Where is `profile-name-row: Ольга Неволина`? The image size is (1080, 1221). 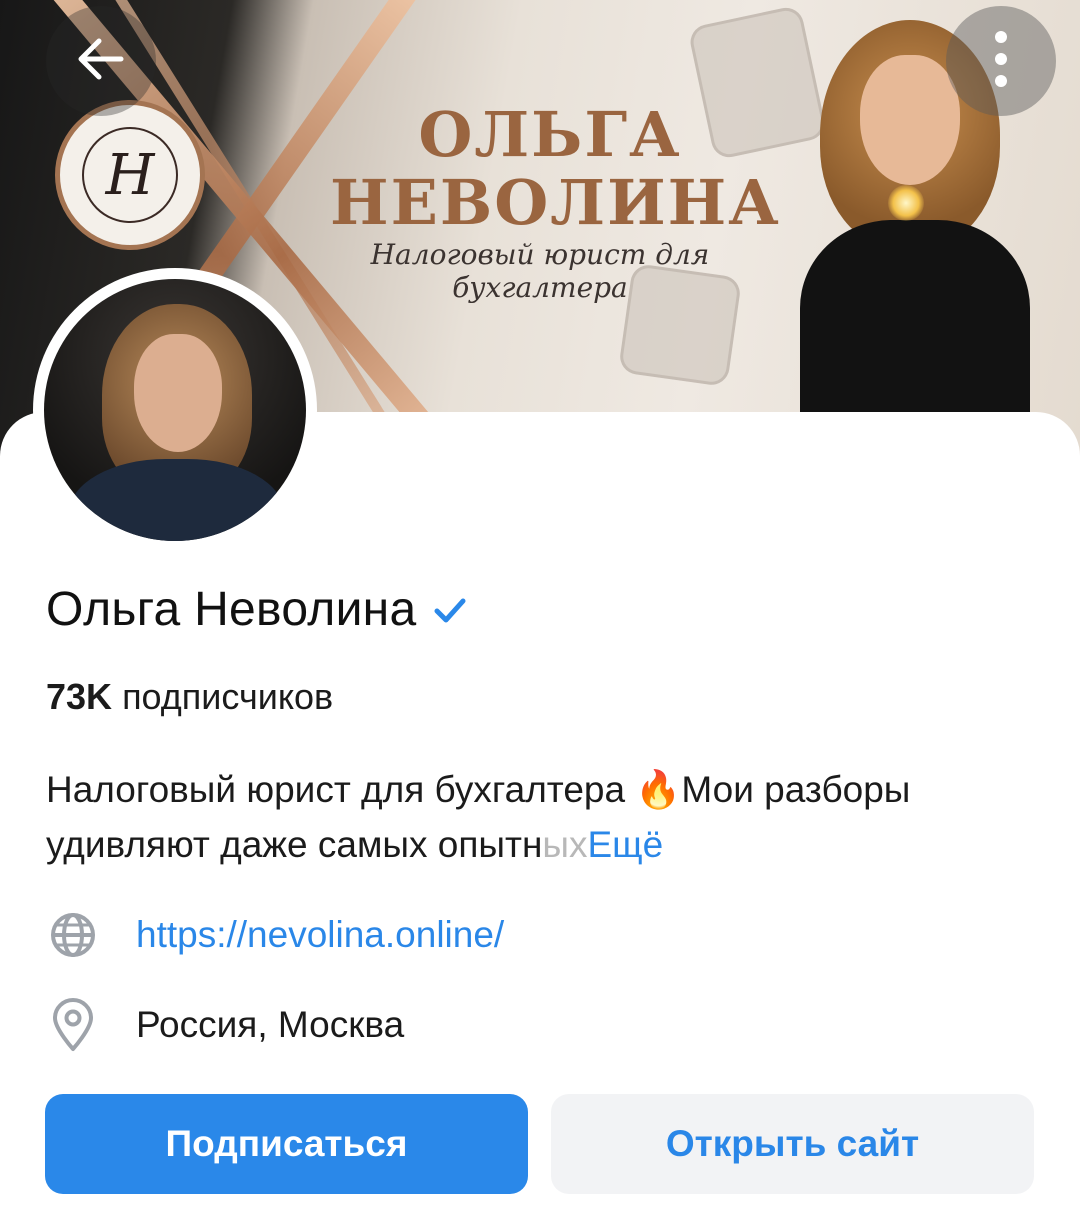
profile-name-row: Ольга Неволина is located at coordinates (257, 609).